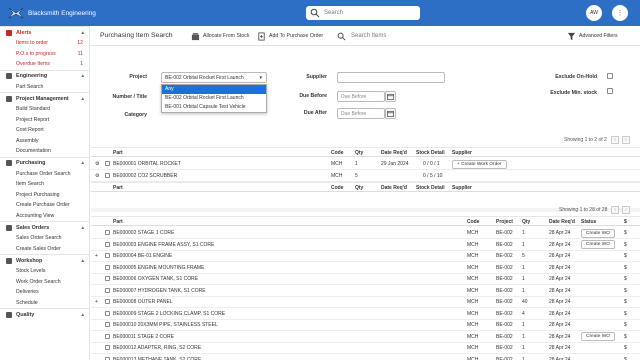 Image resolution: width=640 pixels, height=360 pixels. Describe the element at coordinates (363, 13) in the screenshot. I see `global-search-input: Search` at that location.